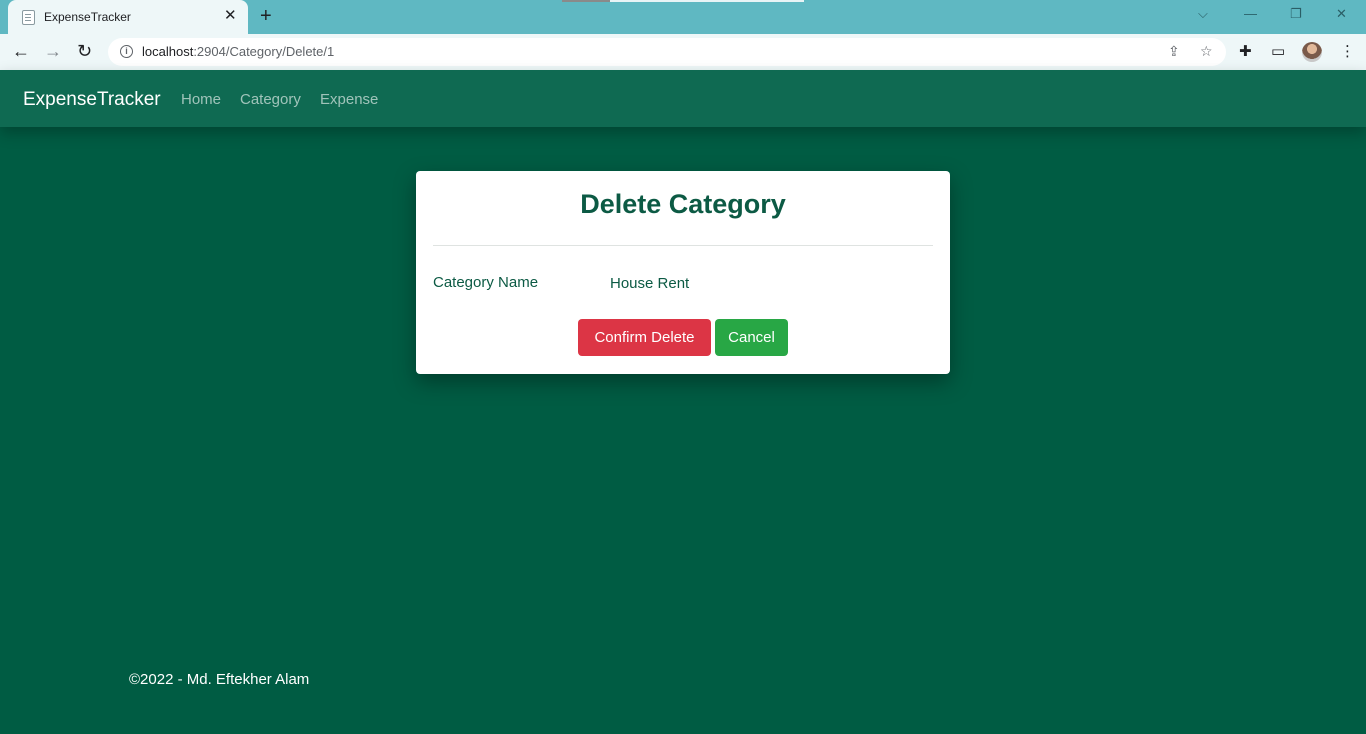 Image resolution: width=1366 pixels, height=734 pixels. What do you see at coordinates (644, 337) in the screenshot?
I see `confirm-delete-button: Confirm Delete` at bounding box center [644, 337].